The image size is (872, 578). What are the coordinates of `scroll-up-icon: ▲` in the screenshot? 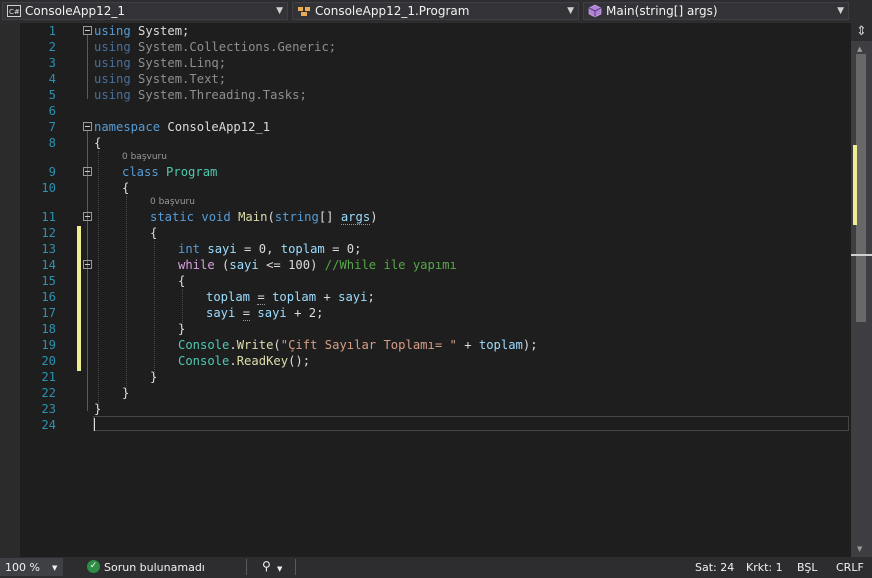 It's located at (859, 49).